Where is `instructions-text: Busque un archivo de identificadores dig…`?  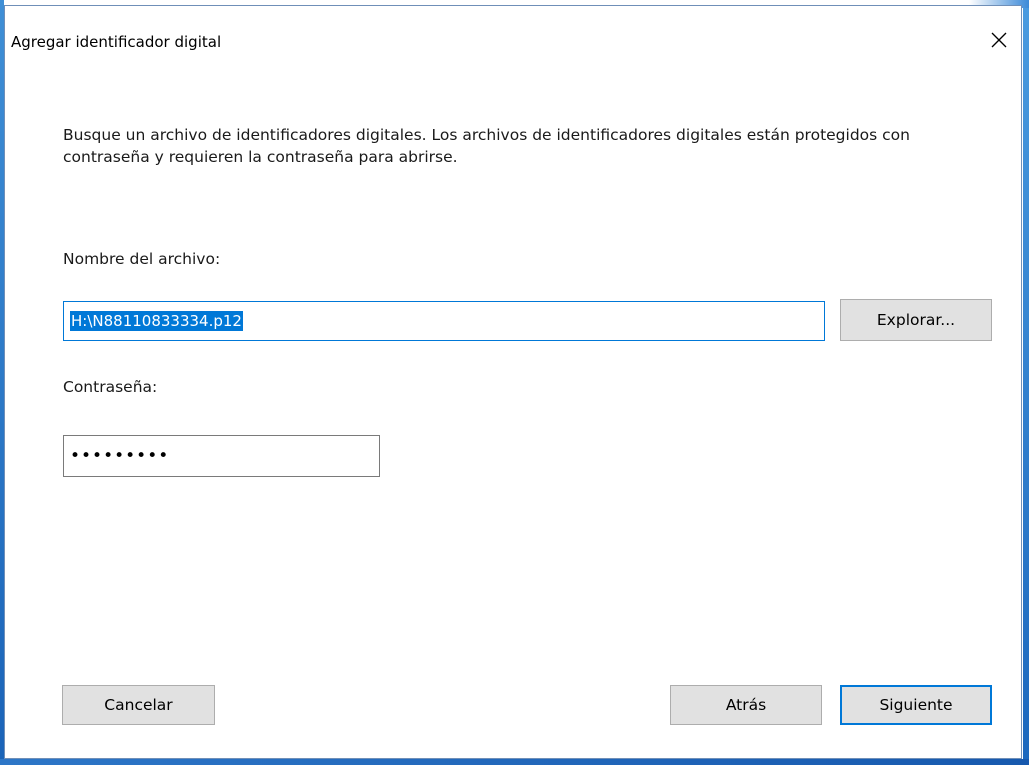 instructions-text: Busque un archivo de identificadores dig… is located at coordinates (486, 146).